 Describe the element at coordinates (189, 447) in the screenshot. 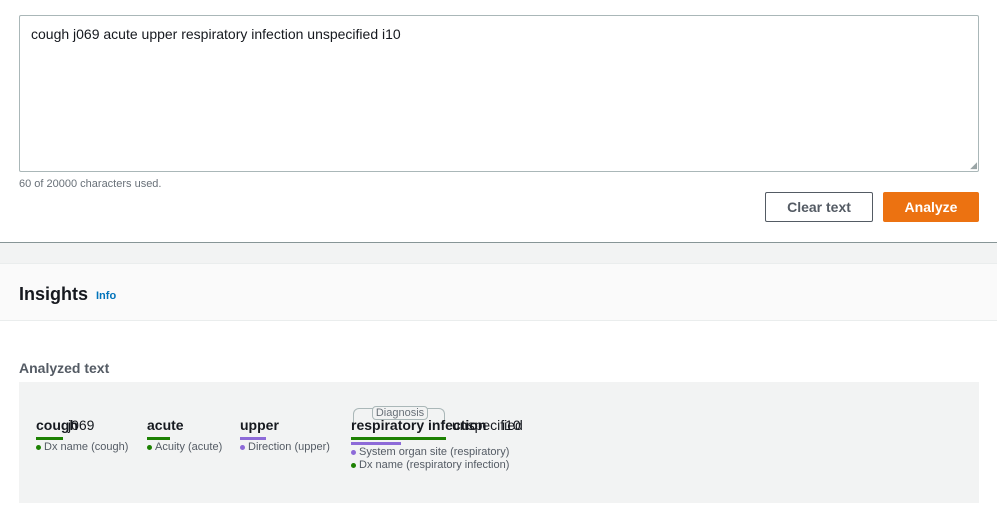

I see `attribute-label: Acuity (acute)` at that location.